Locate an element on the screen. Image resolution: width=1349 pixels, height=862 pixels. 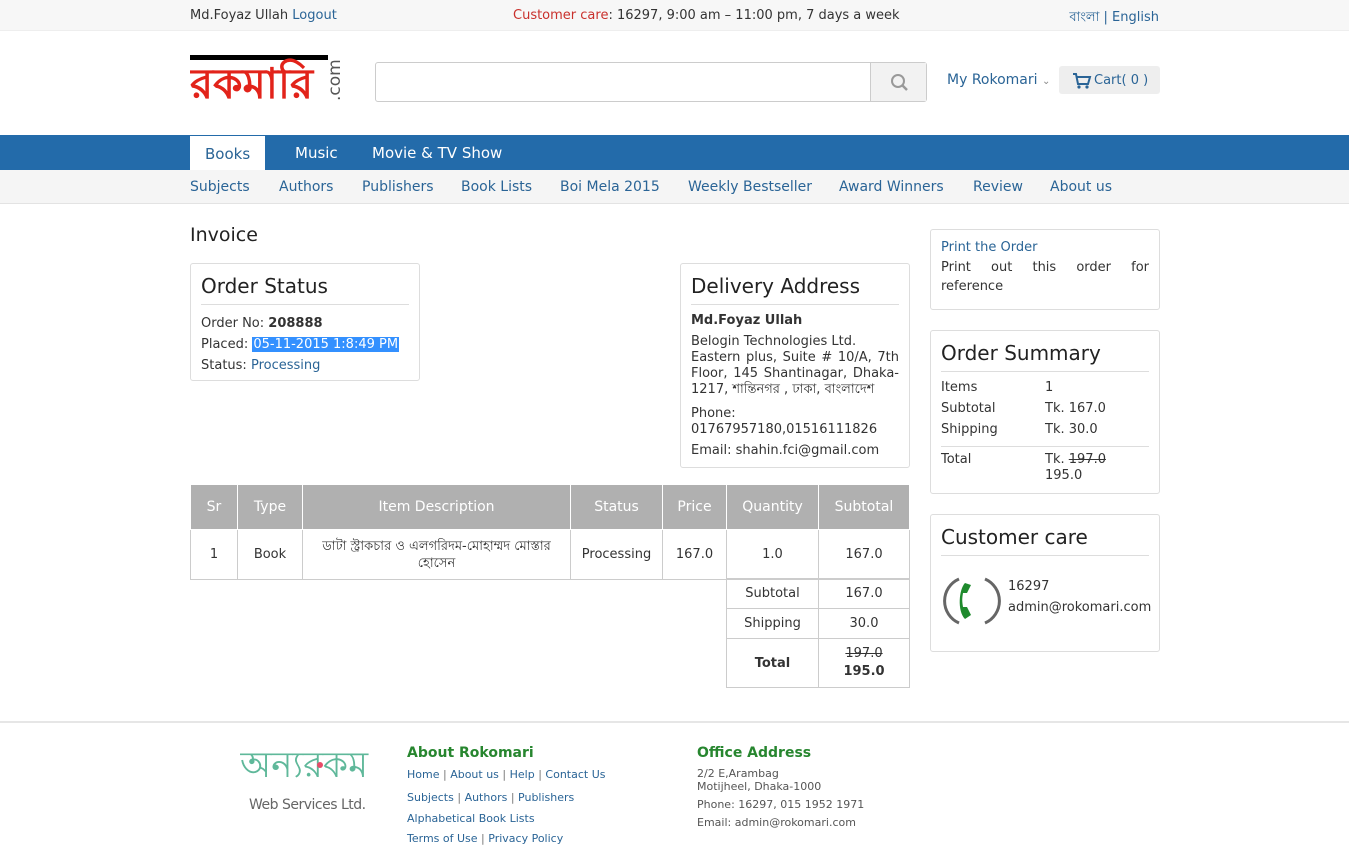
delivery-email-row: Email: shahin.fci@gmail.com is located at coordinates (795, 451).